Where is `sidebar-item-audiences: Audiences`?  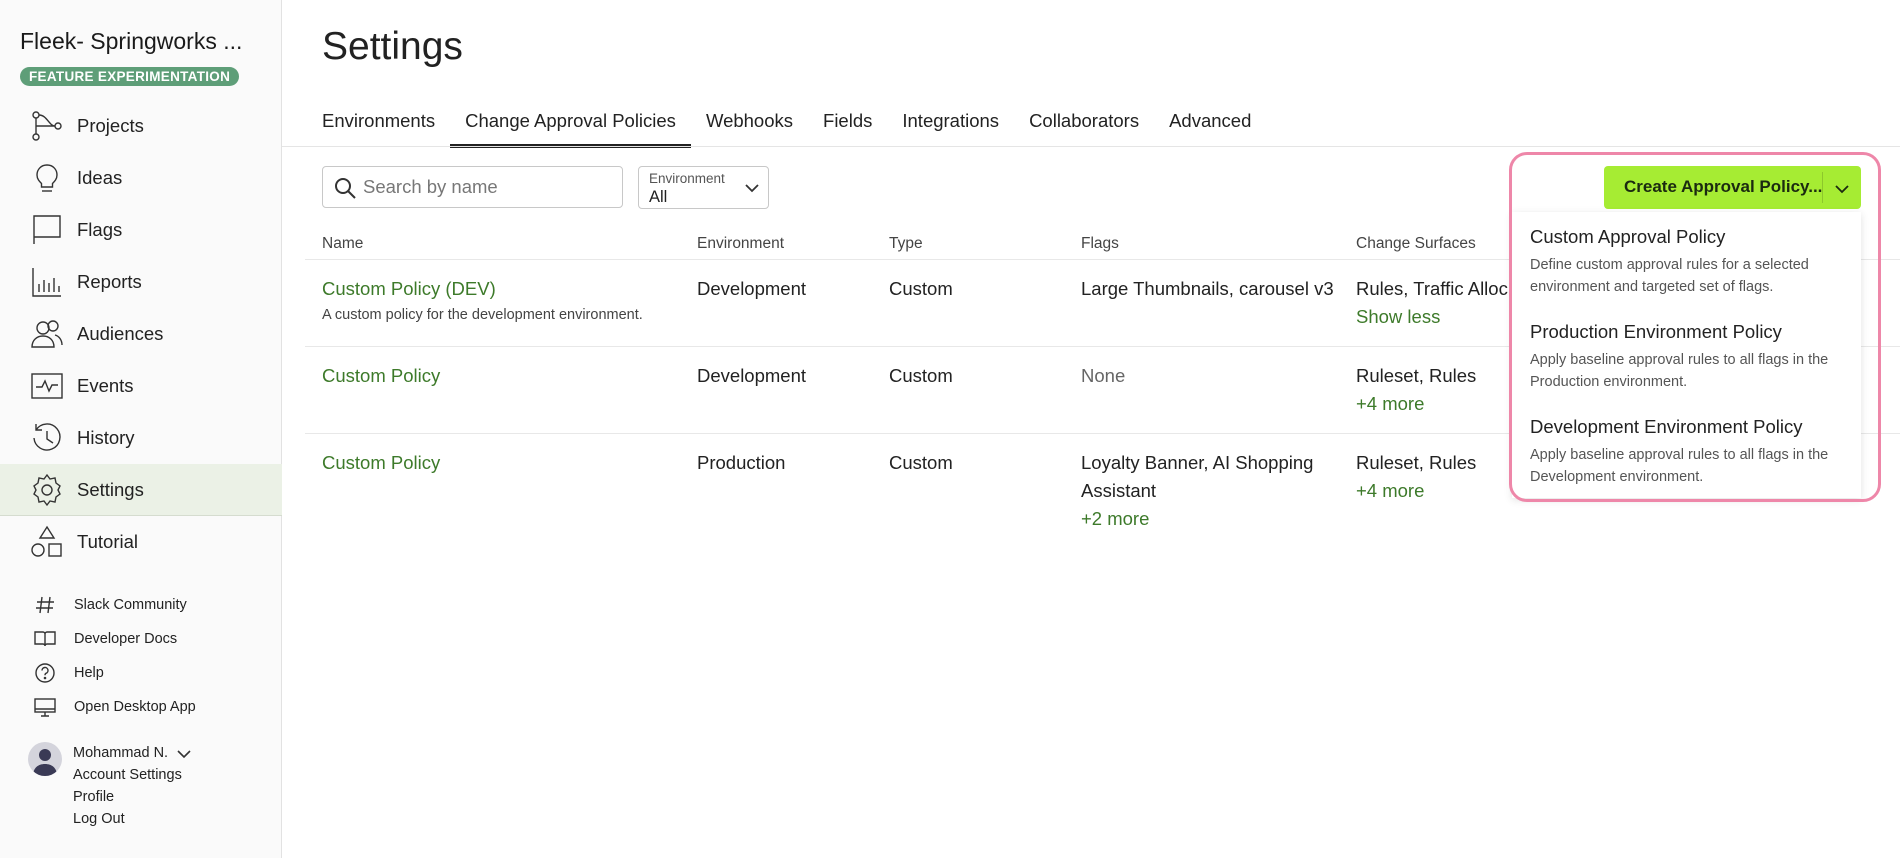
sidebar-item-audiences: Audiences is located at coordinates (141, 334).